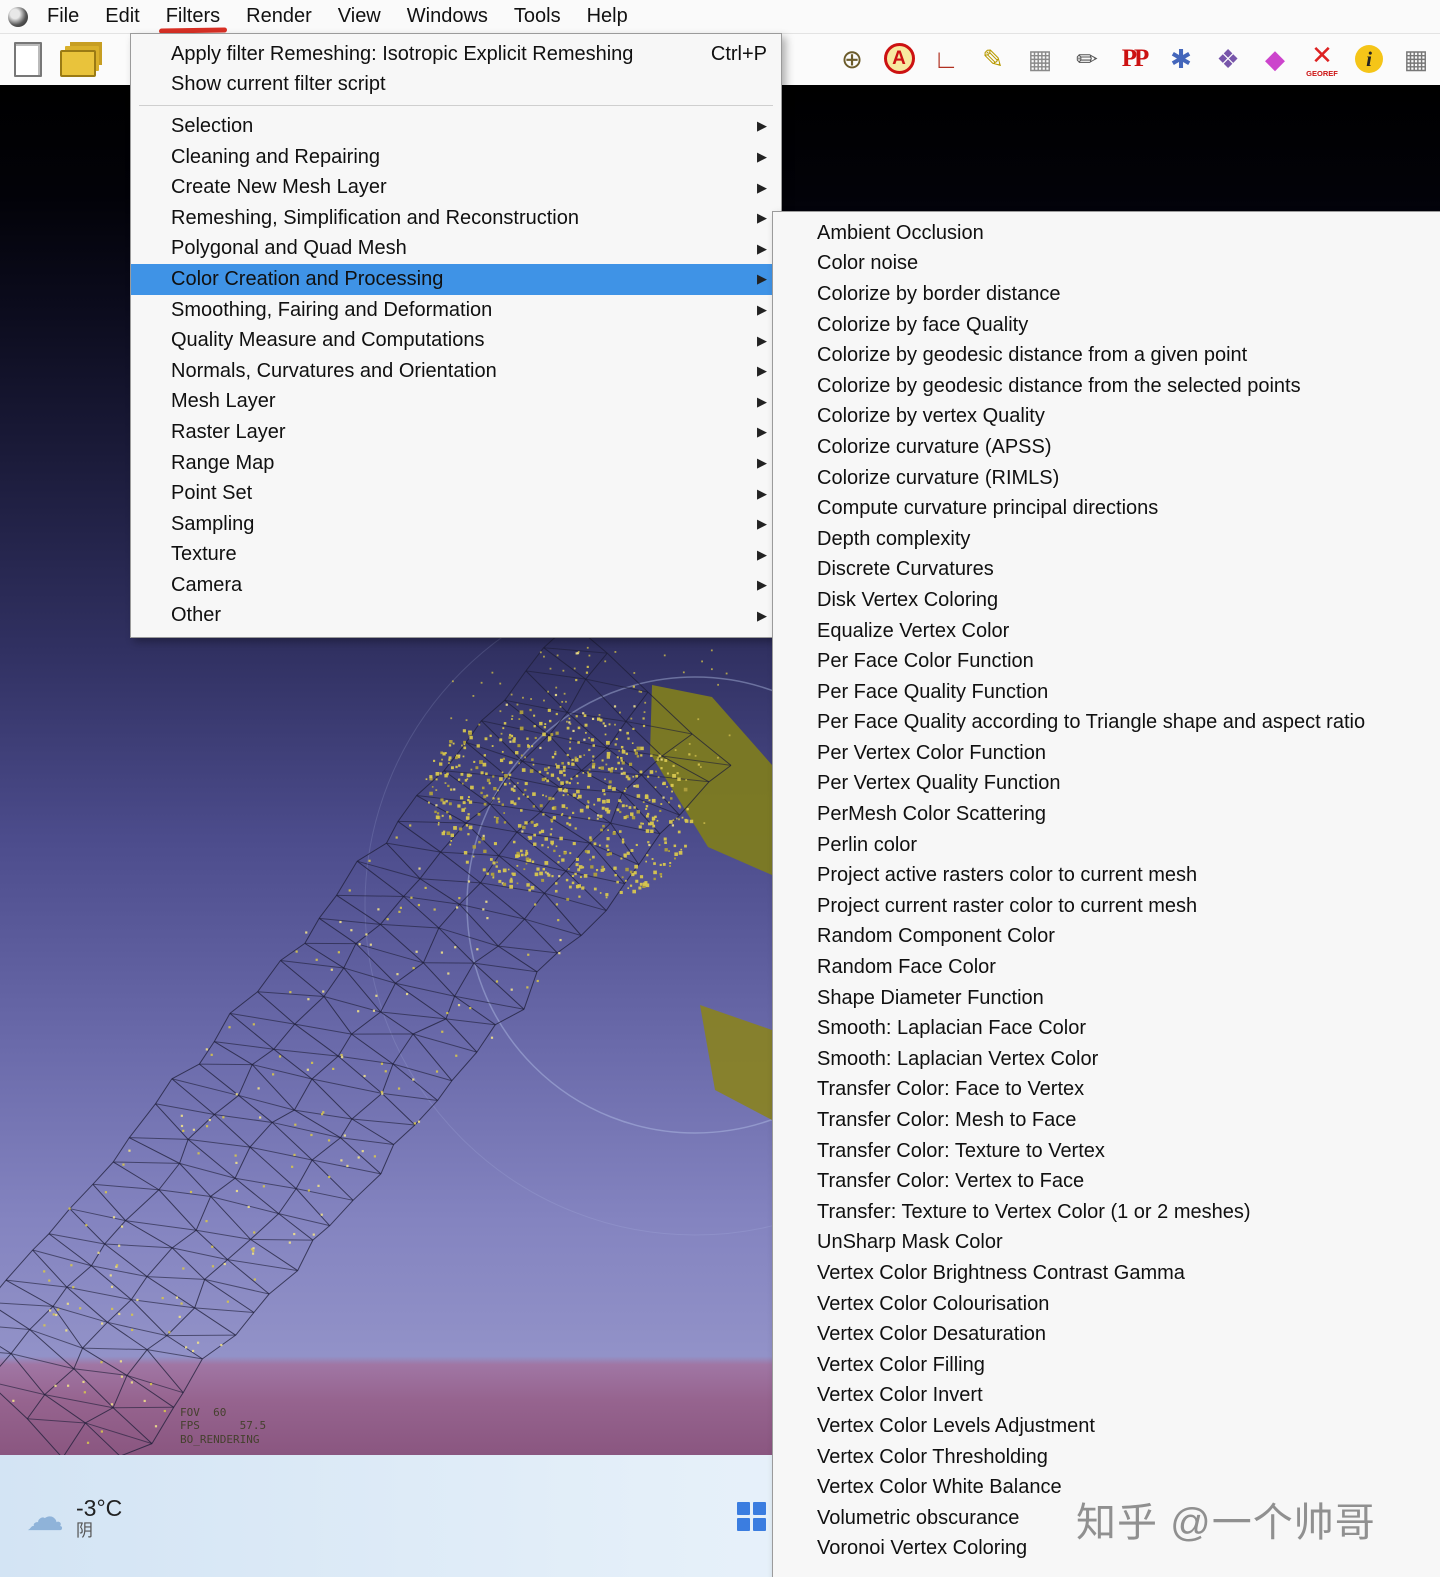 This screenshot has height=1577, width=1440. I want to click on submenu-item: Disk Vertex Coloring, so click(1106, 600).